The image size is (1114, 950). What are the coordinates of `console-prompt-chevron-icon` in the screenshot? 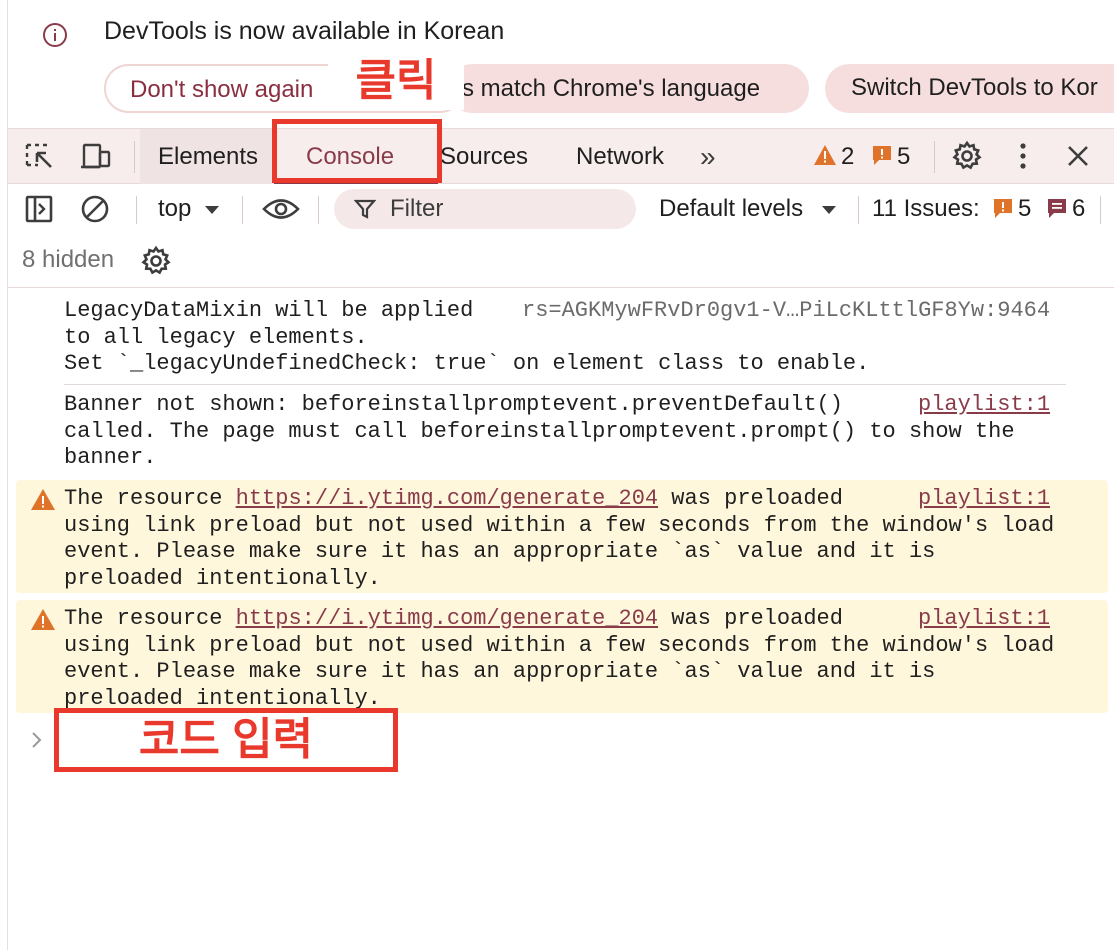 It's located at (37, 740).